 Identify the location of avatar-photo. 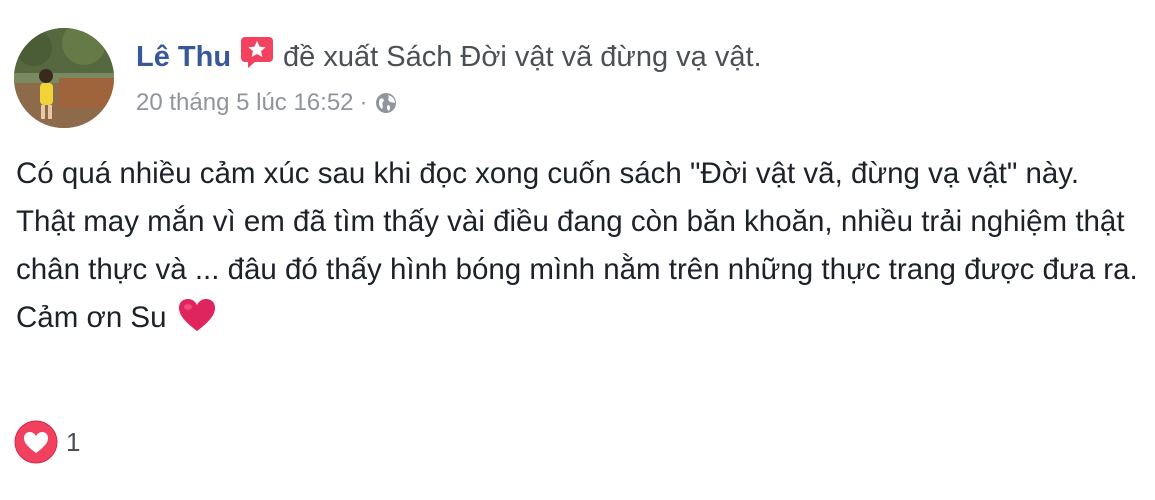
(64, 78).